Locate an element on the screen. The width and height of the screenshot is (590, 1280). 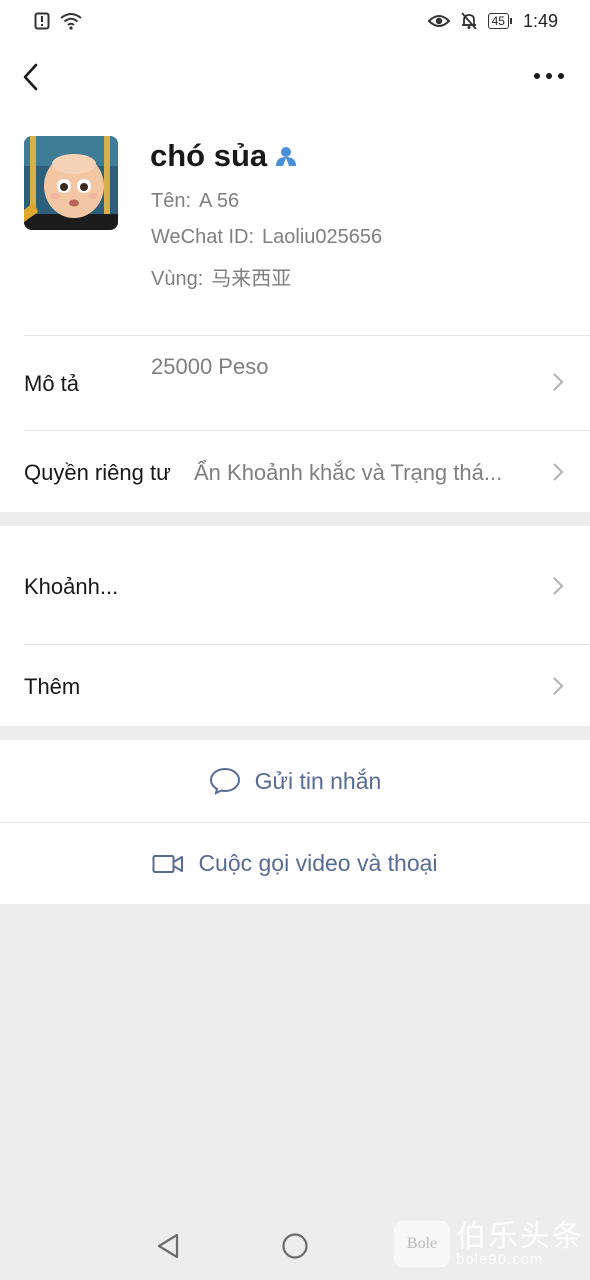
navigation-header is located at coordinates (295, 77).